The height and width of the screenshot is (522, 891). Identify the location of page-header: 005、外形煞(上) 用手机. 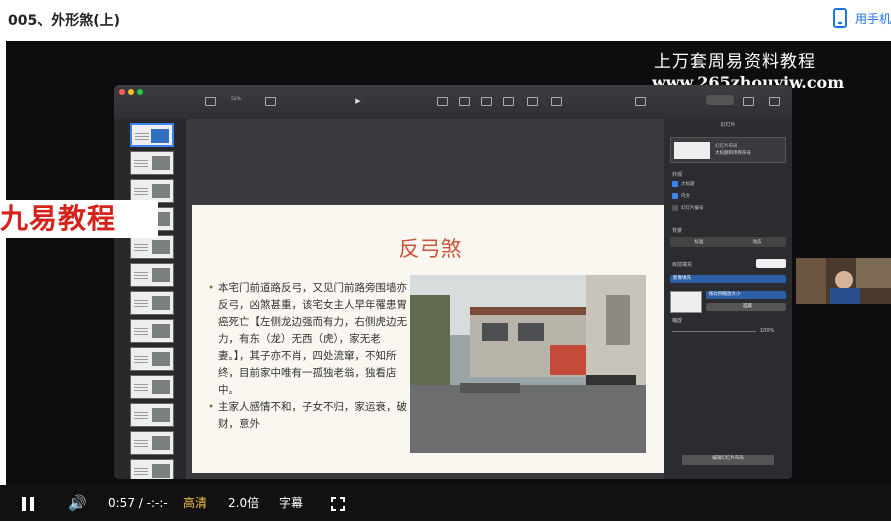
(445, 20).